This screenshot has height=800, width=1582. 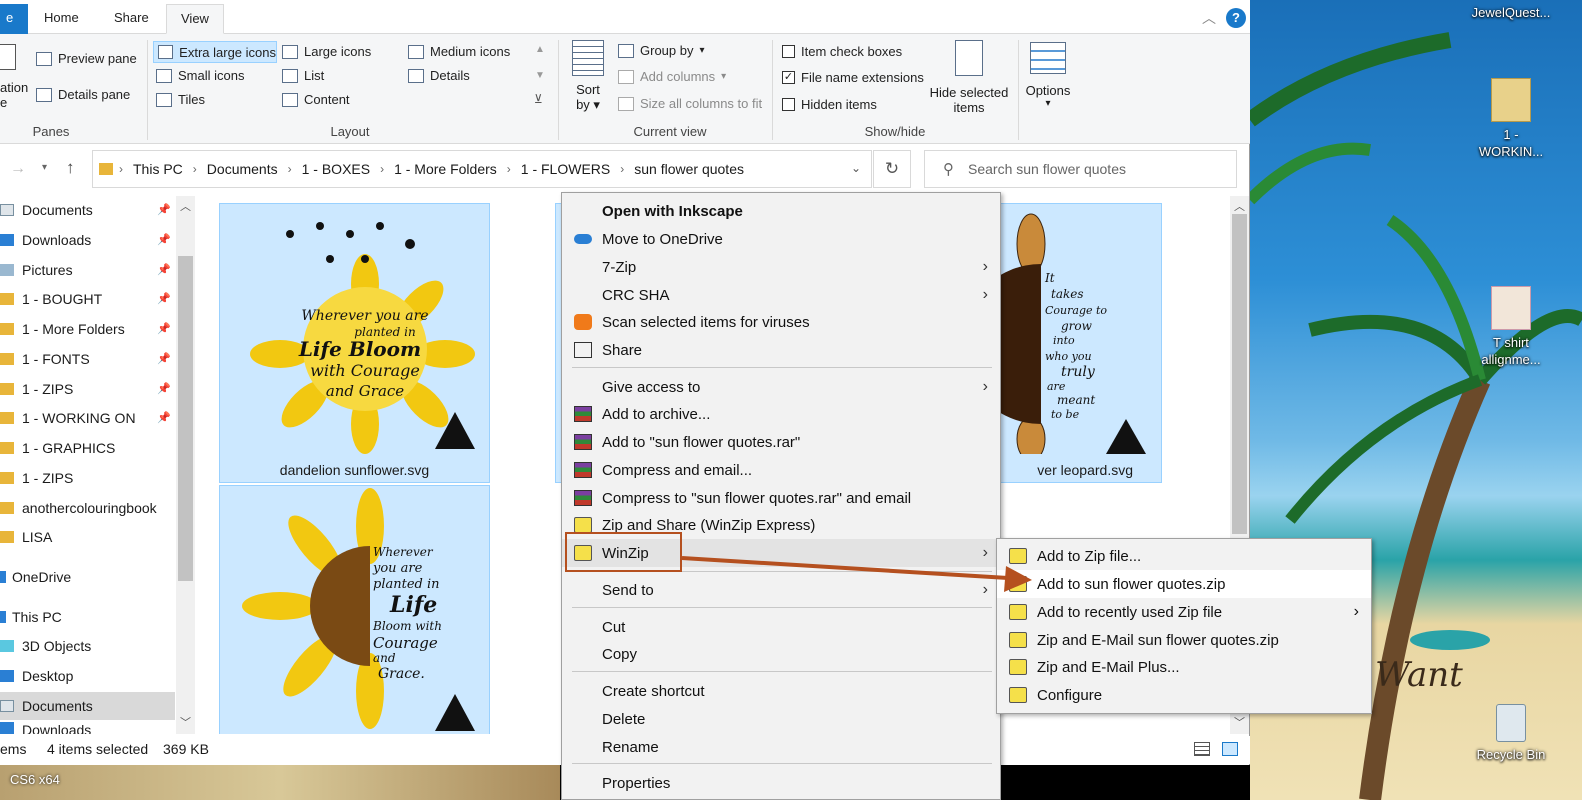 I want to click on item-checkboxes-toggle: Item check boxes, so click(x=842, y=51).